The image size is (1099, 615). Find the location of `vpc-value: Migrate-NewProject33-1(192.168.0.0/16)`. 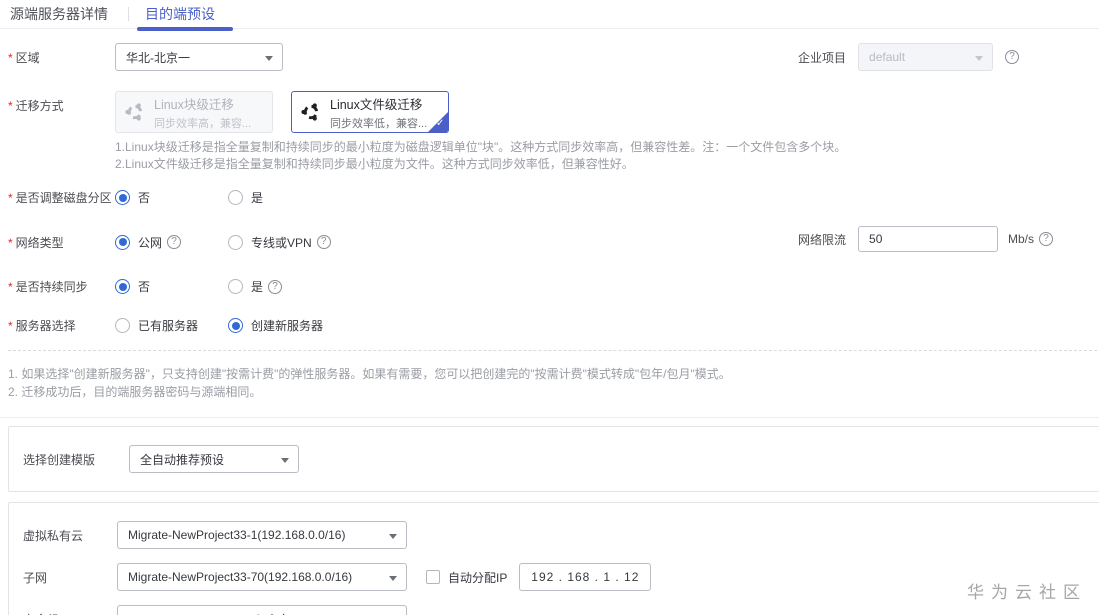

vpc-value: Migrate-NewProject33-1(192.168.0.0/16) is located at coordinates (237, 535).